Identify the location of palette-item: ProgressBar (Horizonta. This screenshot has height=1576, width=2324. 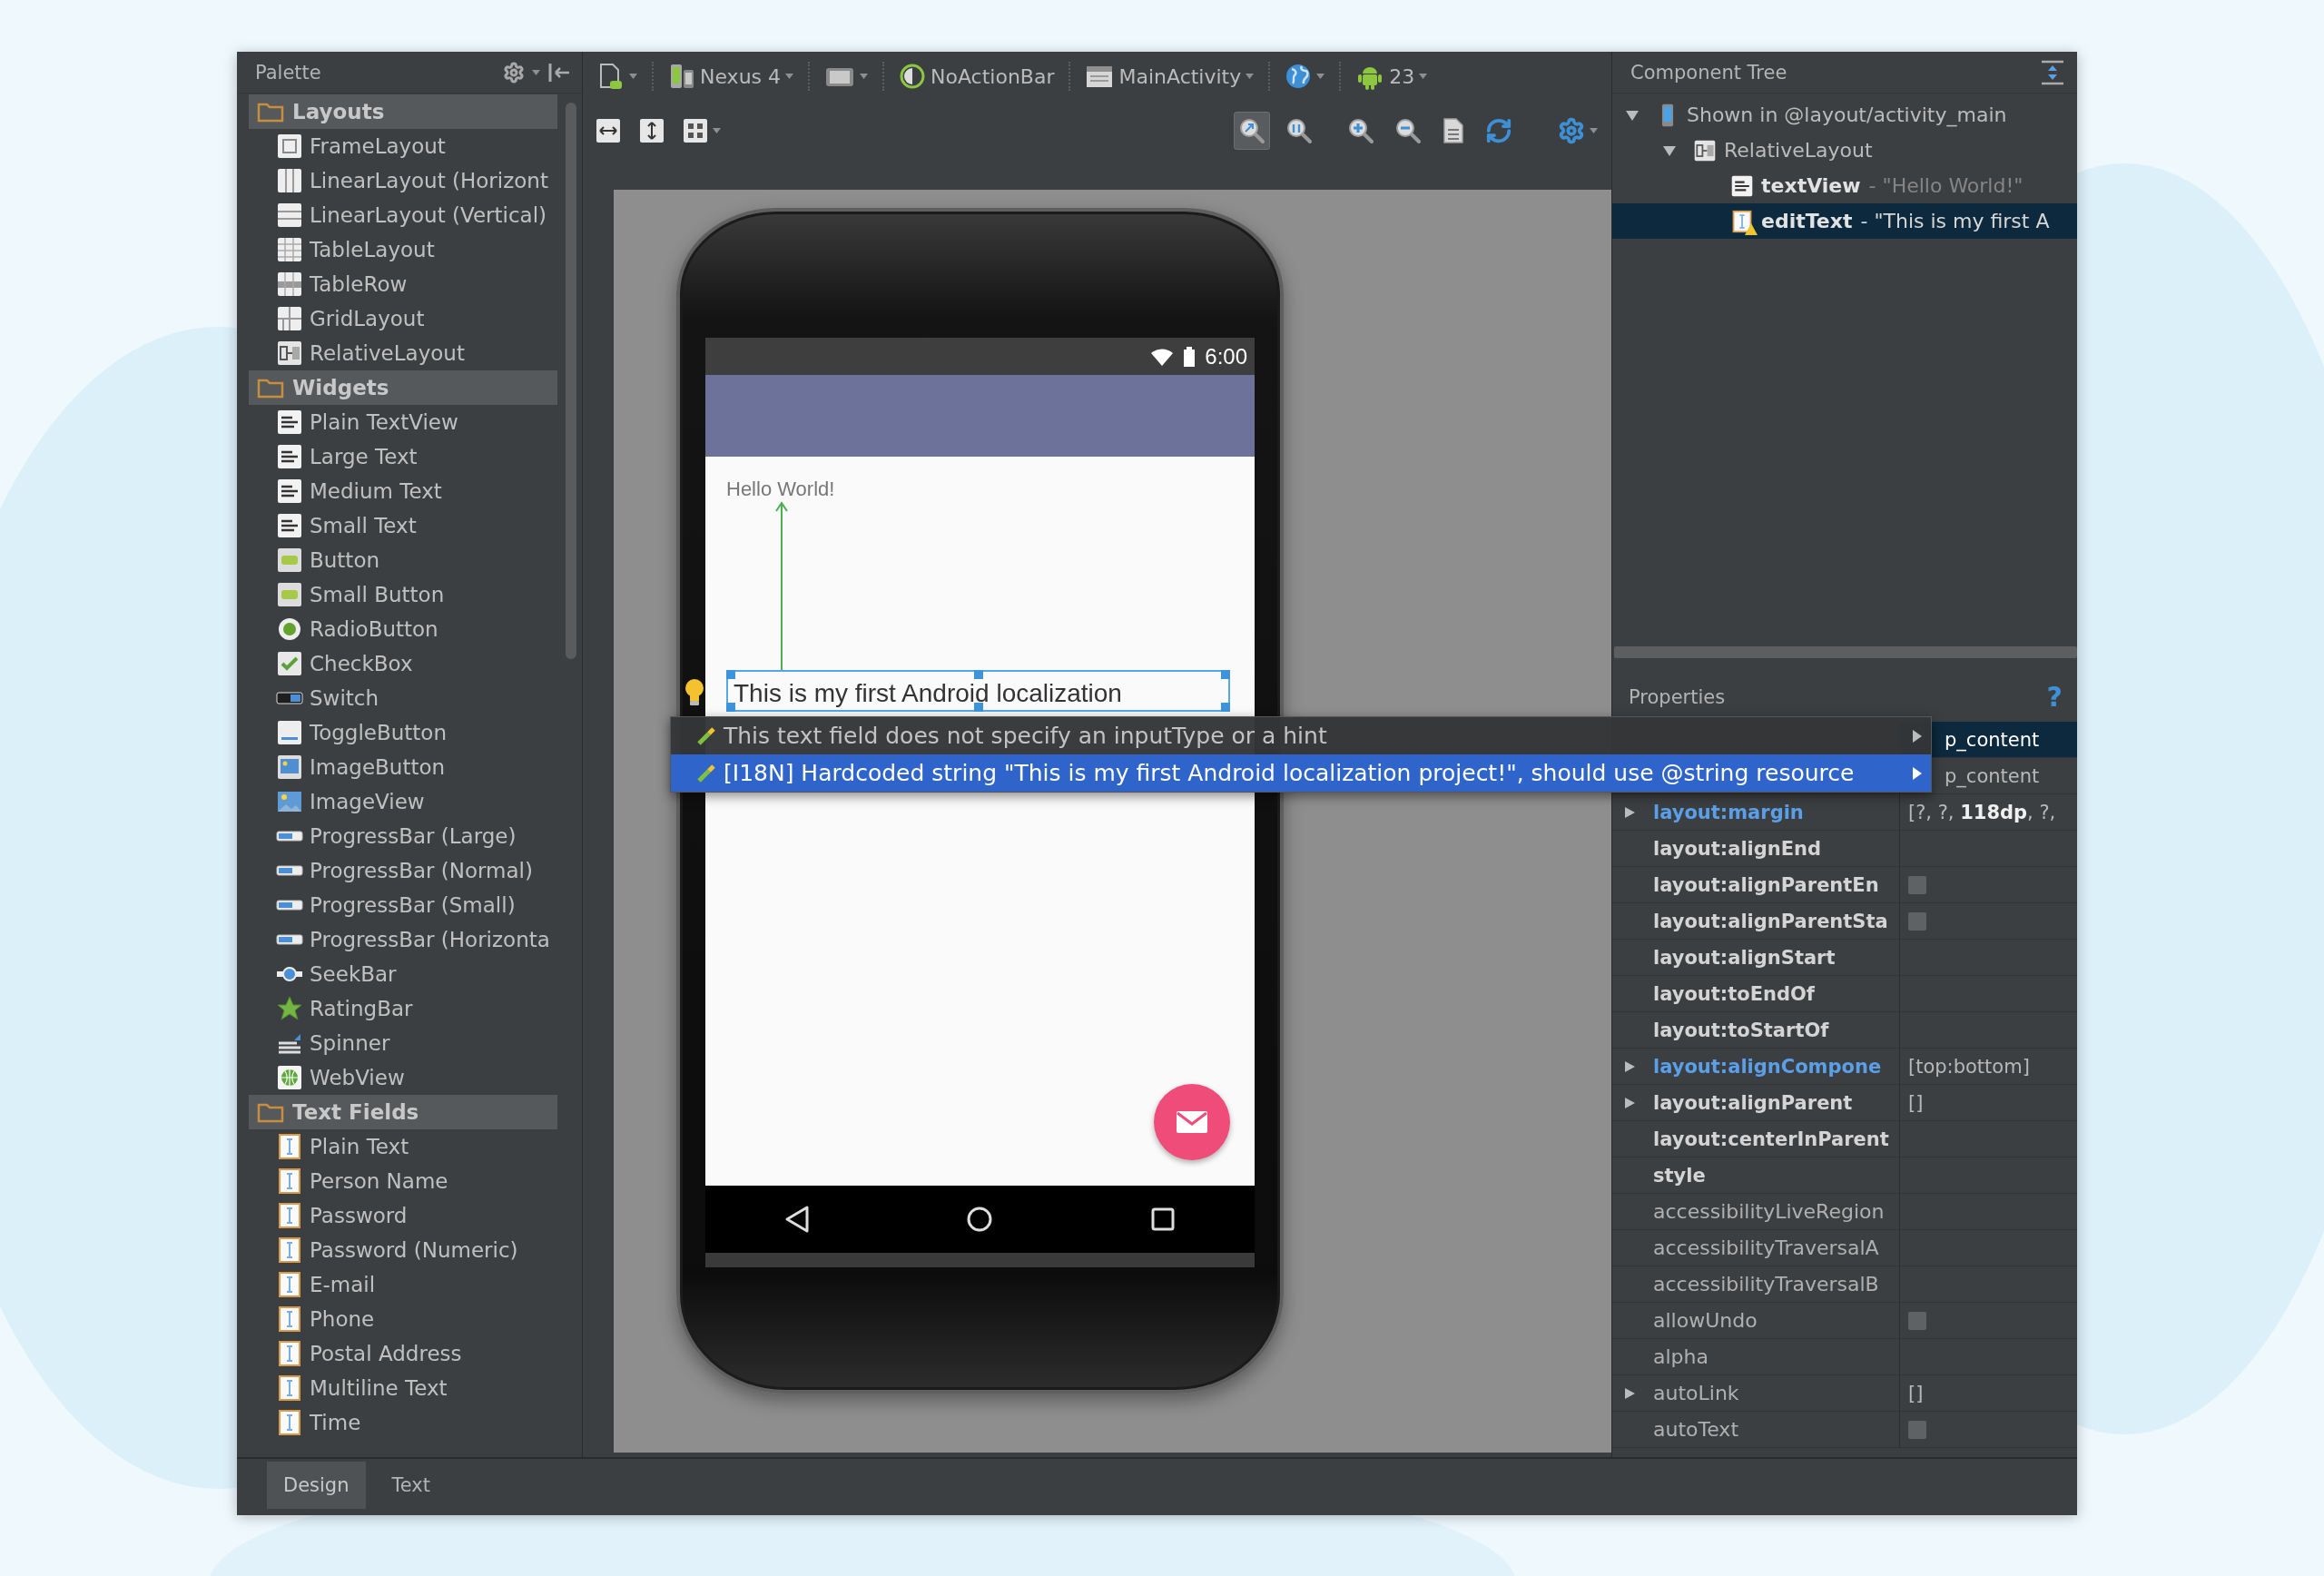
(403, 939).